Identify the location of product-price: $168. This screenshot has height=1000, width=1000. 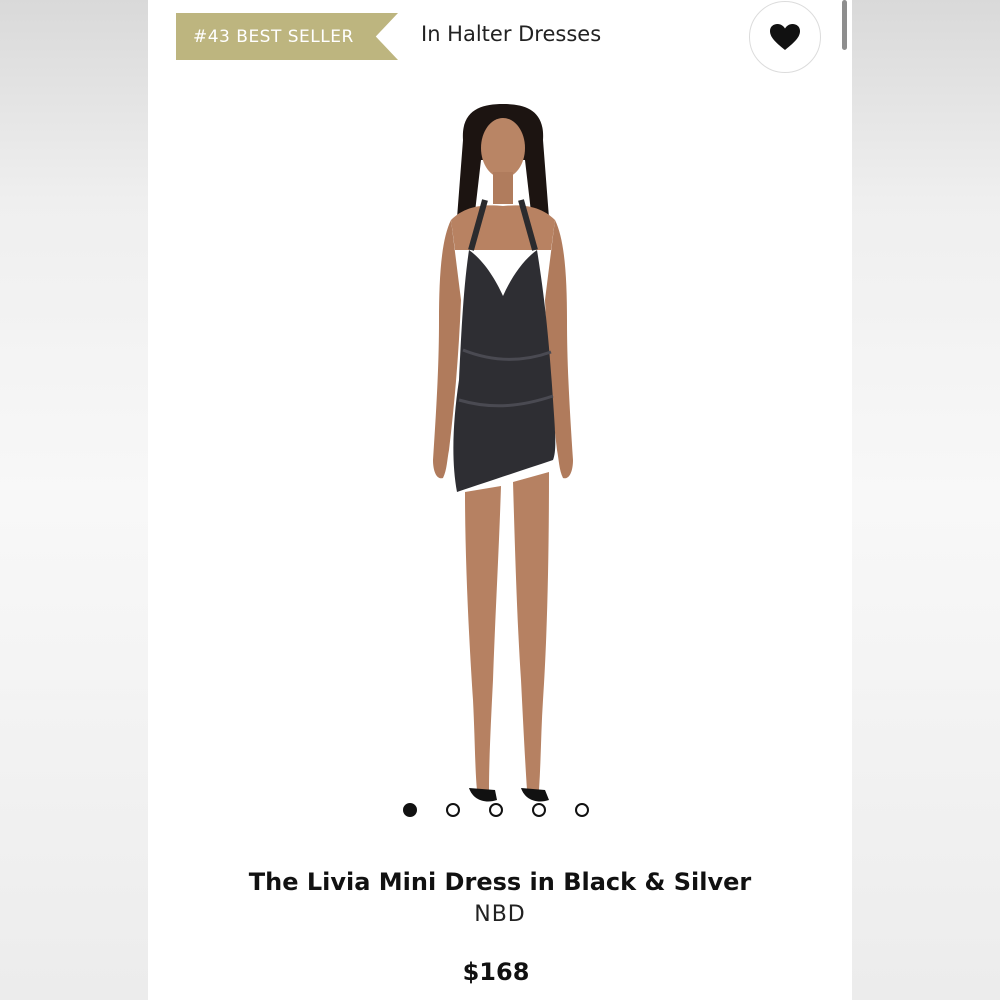
(496, 972).